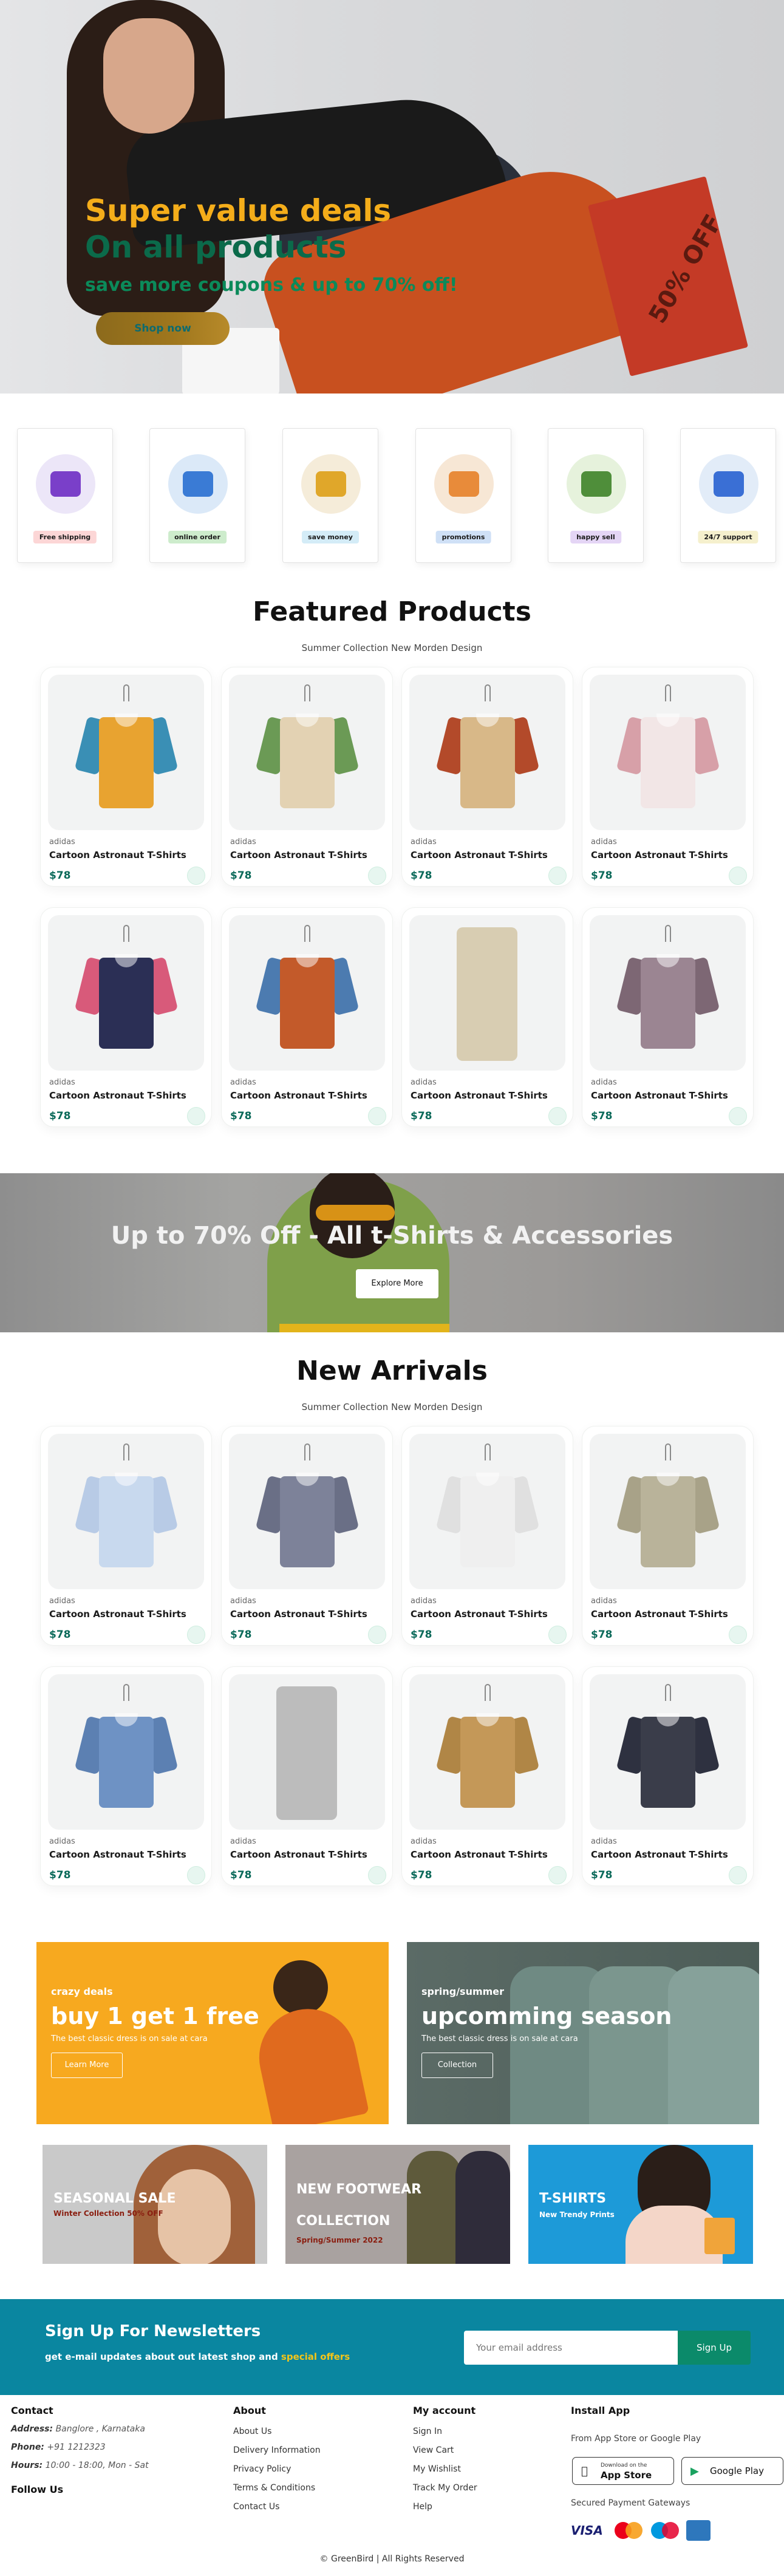 This screenshot has height=2576, width=784. I want to click on mini-title: SEASONAL SALE, so click(114, 2199).